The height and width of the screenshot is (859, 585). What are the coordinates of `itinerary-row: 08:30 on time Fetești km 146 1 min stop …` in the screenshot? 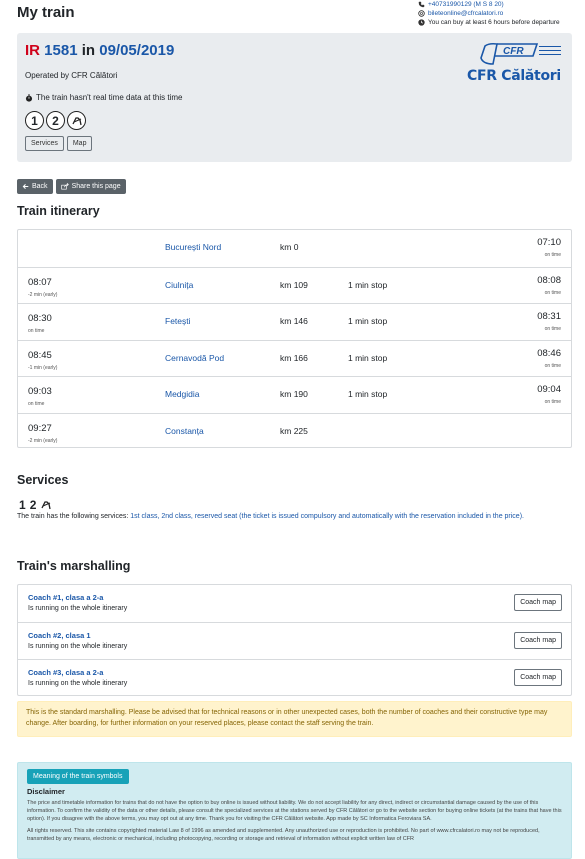 It's located at (294, 321).